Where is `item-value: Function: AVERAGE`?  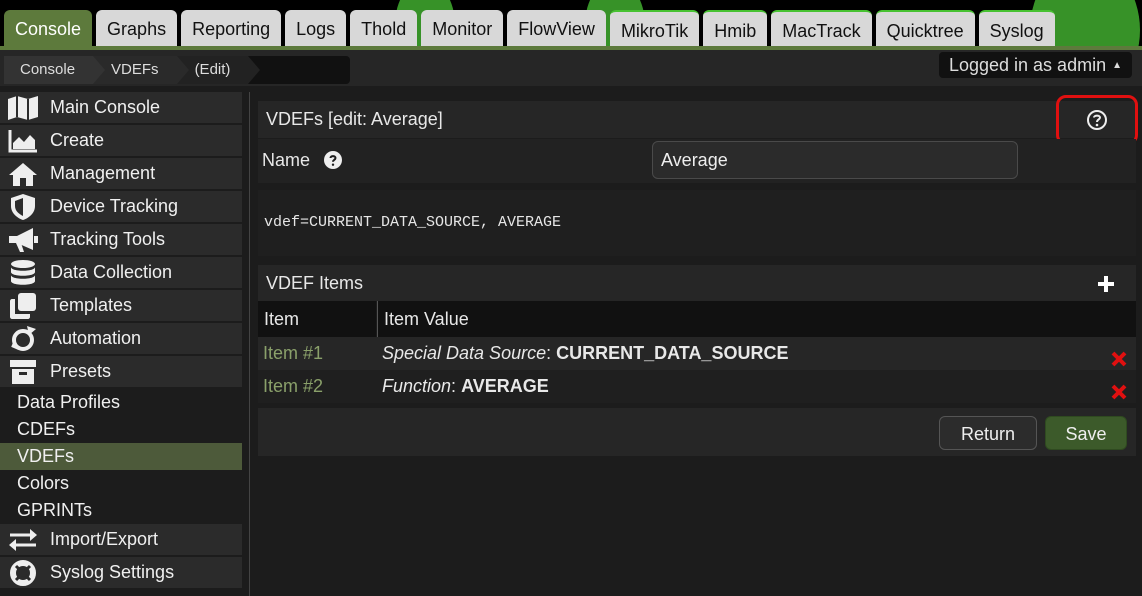
item-value: Function: AVERAGE is located at coordinates (465, 386).